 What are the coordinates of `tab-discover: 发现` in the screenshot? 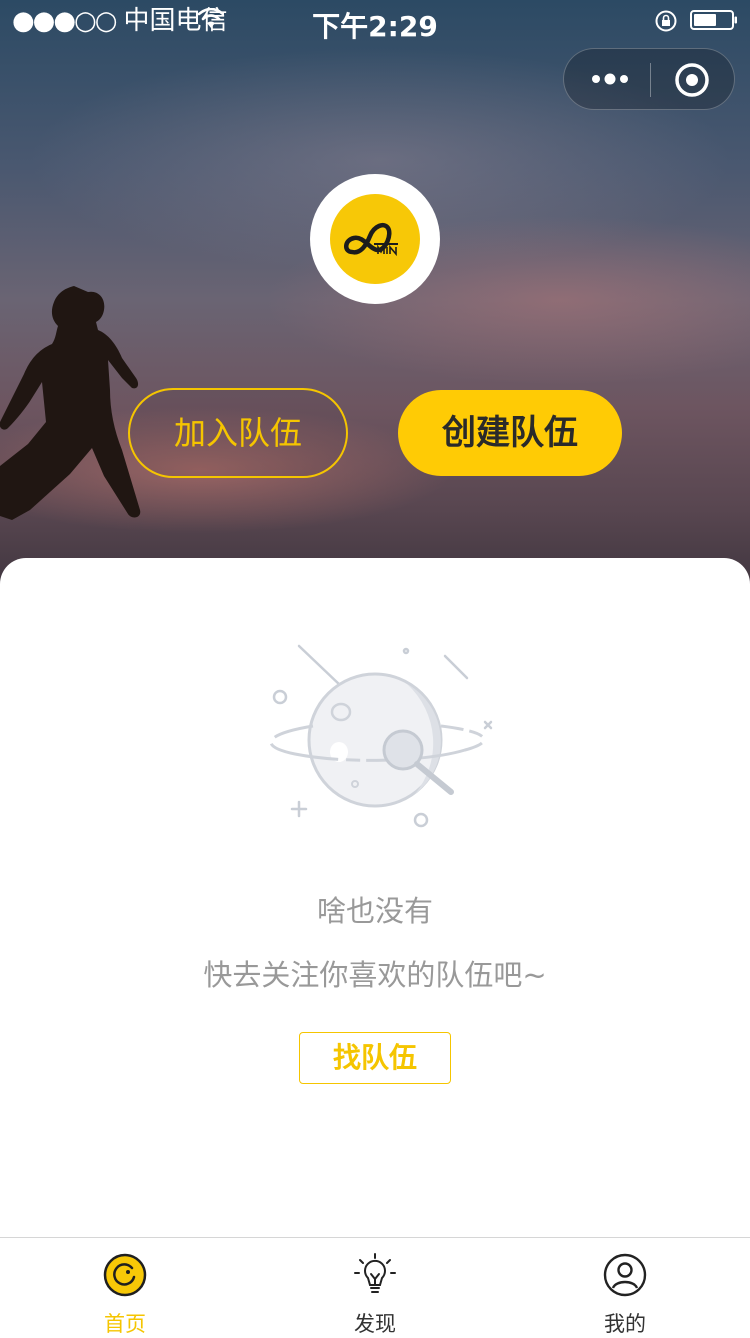 It's located at (375, 1287).